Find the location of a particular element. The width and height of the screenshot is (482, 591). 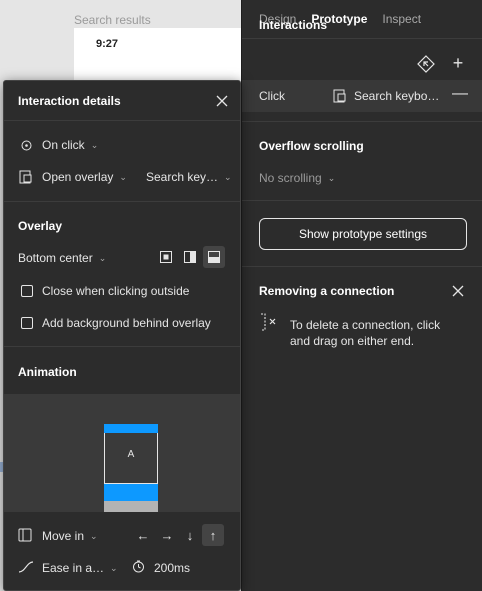

animation-preview: A is located at coordinates (122, 453).